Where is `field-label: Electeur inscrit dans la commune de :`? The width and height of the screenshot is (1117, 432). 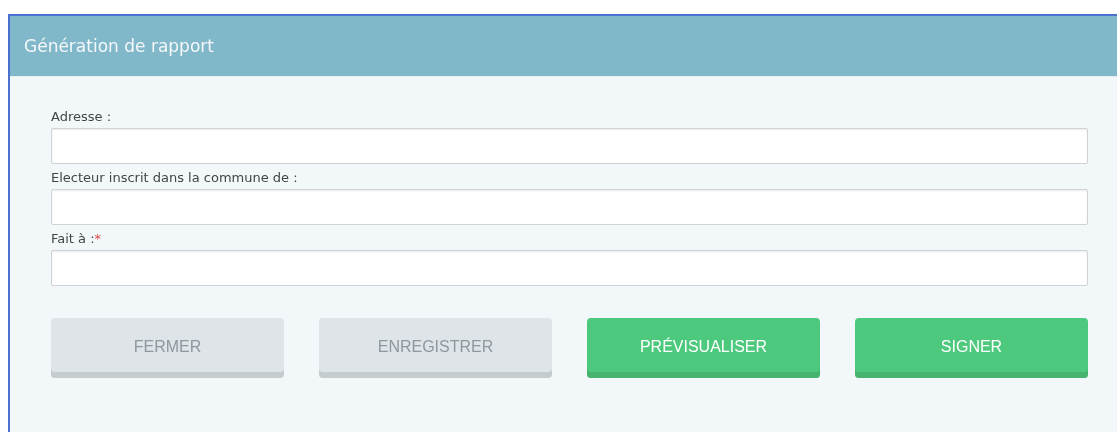 field-label: Electeur inscrit dans la commune de : is located at coordinates (174, 177).